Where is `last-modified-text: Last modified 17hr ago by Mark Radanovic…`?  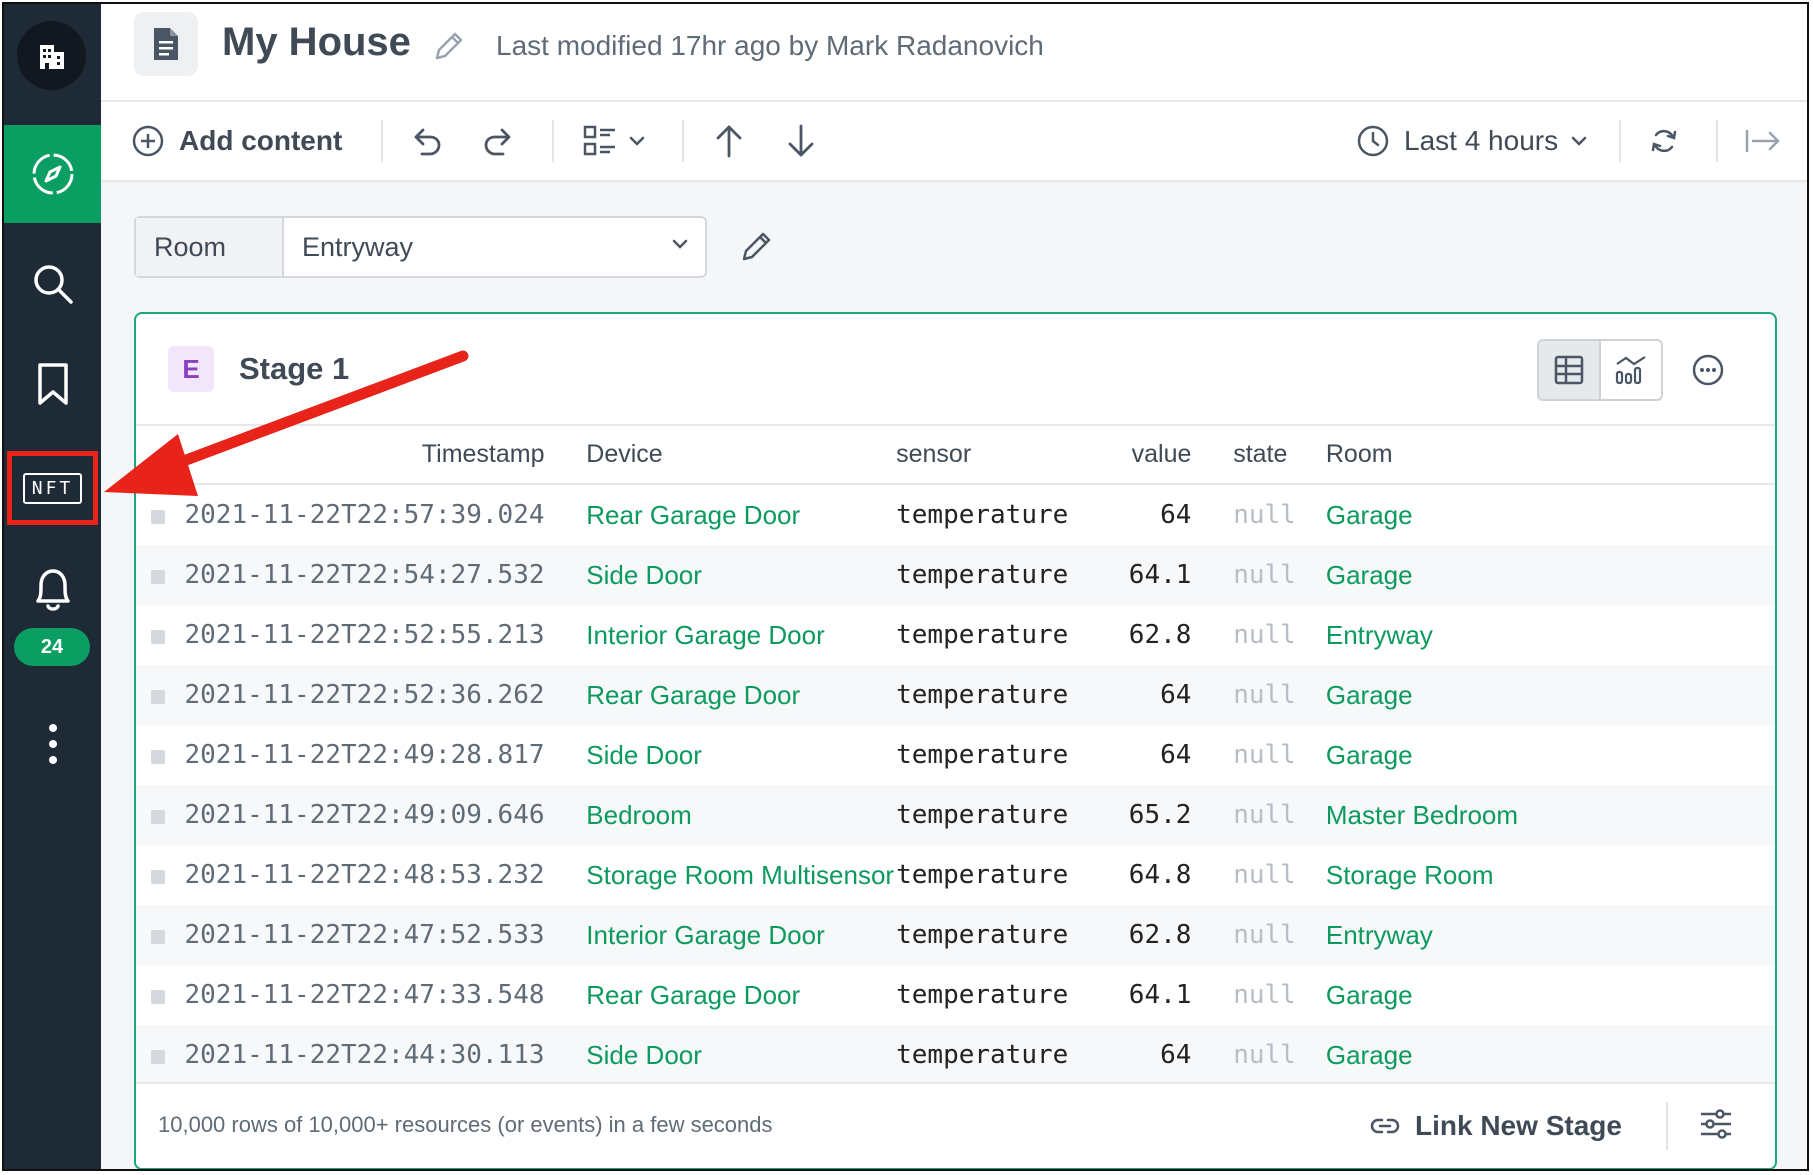 last-modified-text: Last modified 17hr ago by Mark Radanovic… is located at coordinates (770, 45).